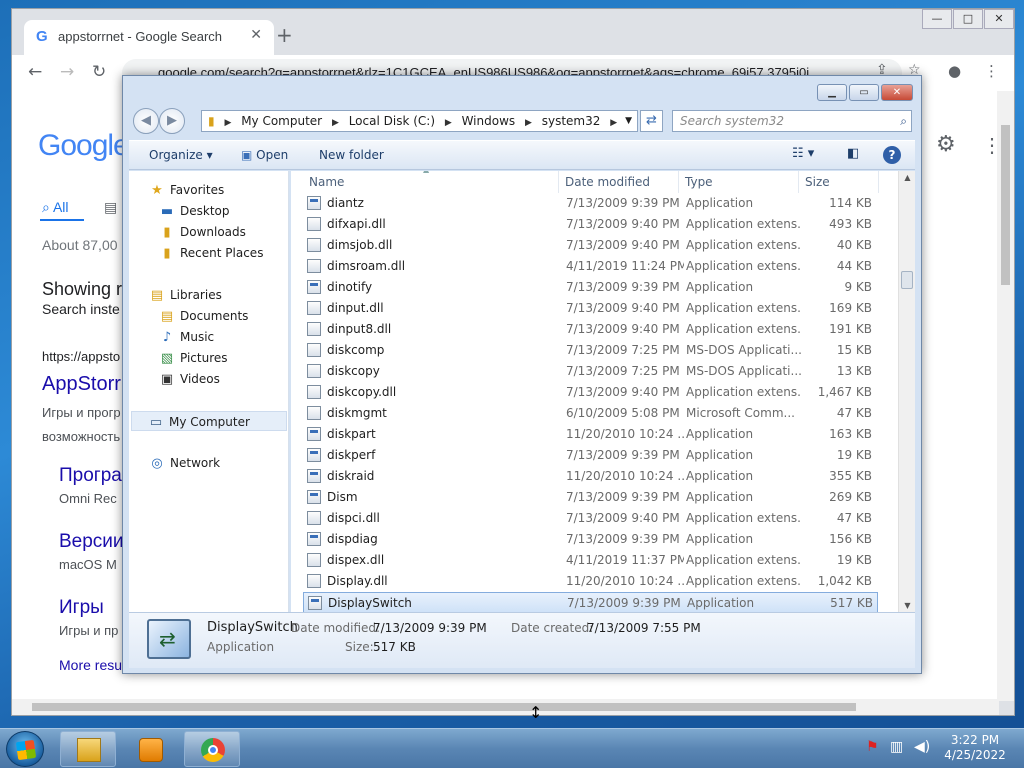  Describe the element at coordinates (922, 747) in the screenshot. I see `volume-icon: ◀)` at that location.